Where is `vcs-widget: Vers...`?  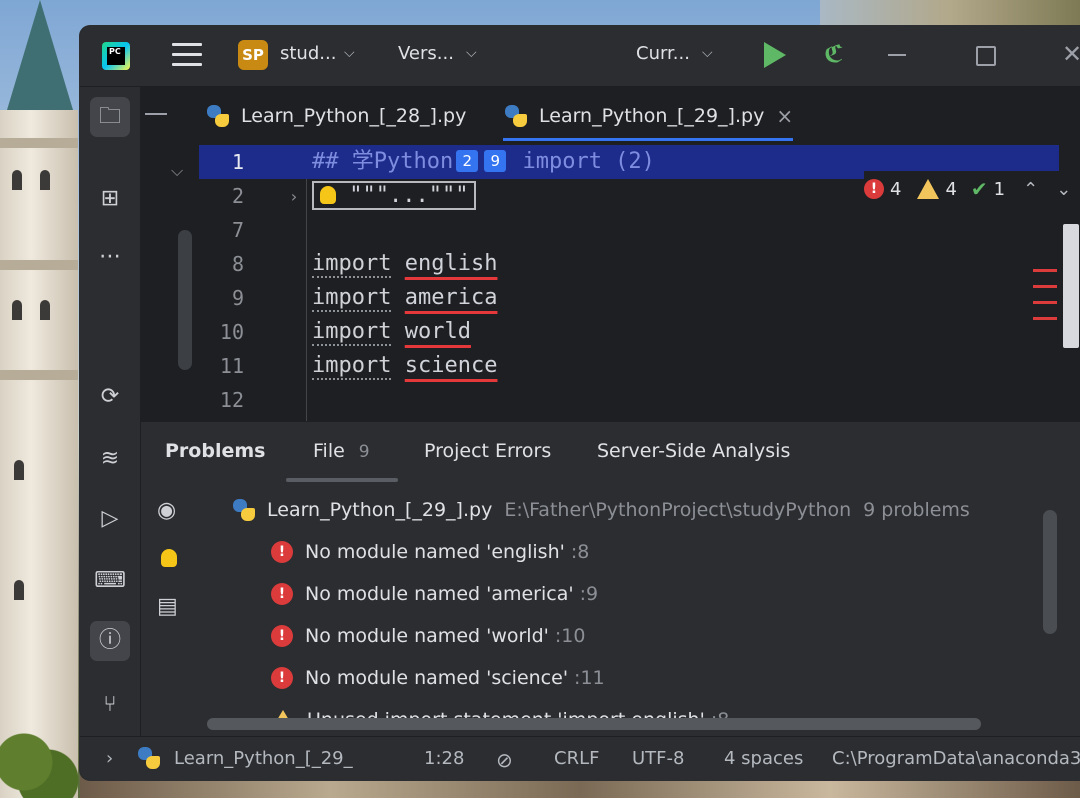
vcs-widget: Vers... is located at coordinates (426, 53).